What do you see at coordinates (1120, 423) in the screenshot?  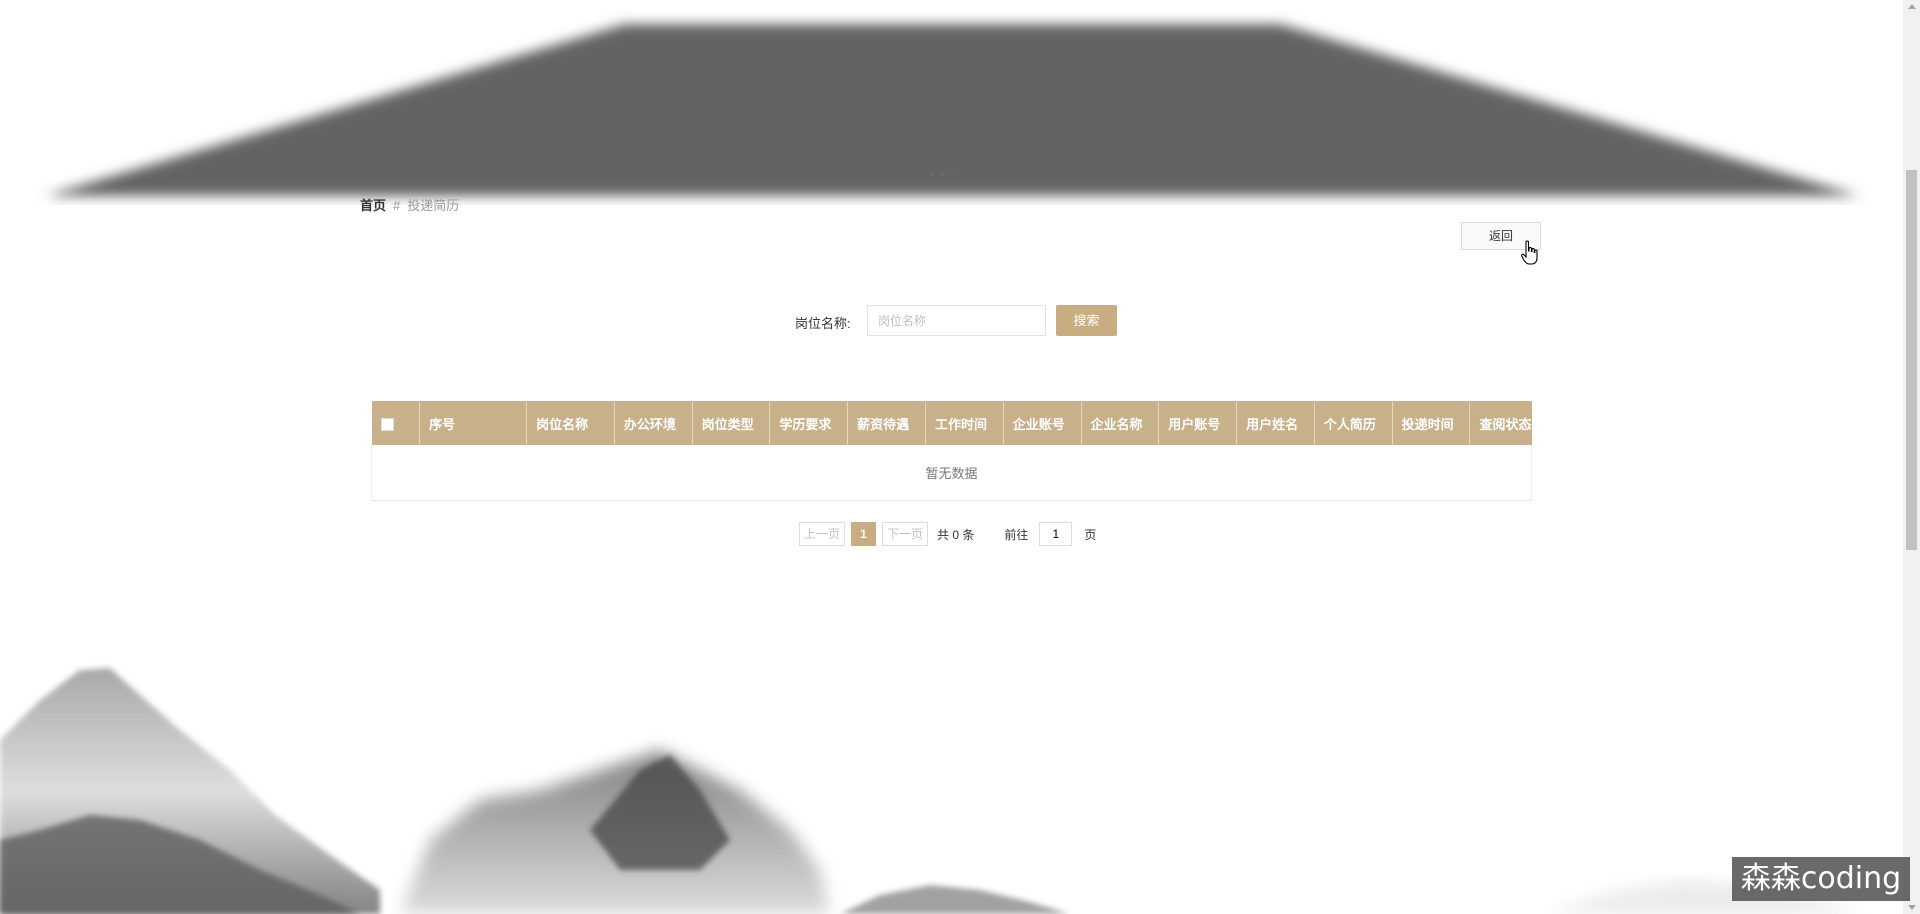 I see `col-company-name: 企业名称` at bounding box center [1120, 423].